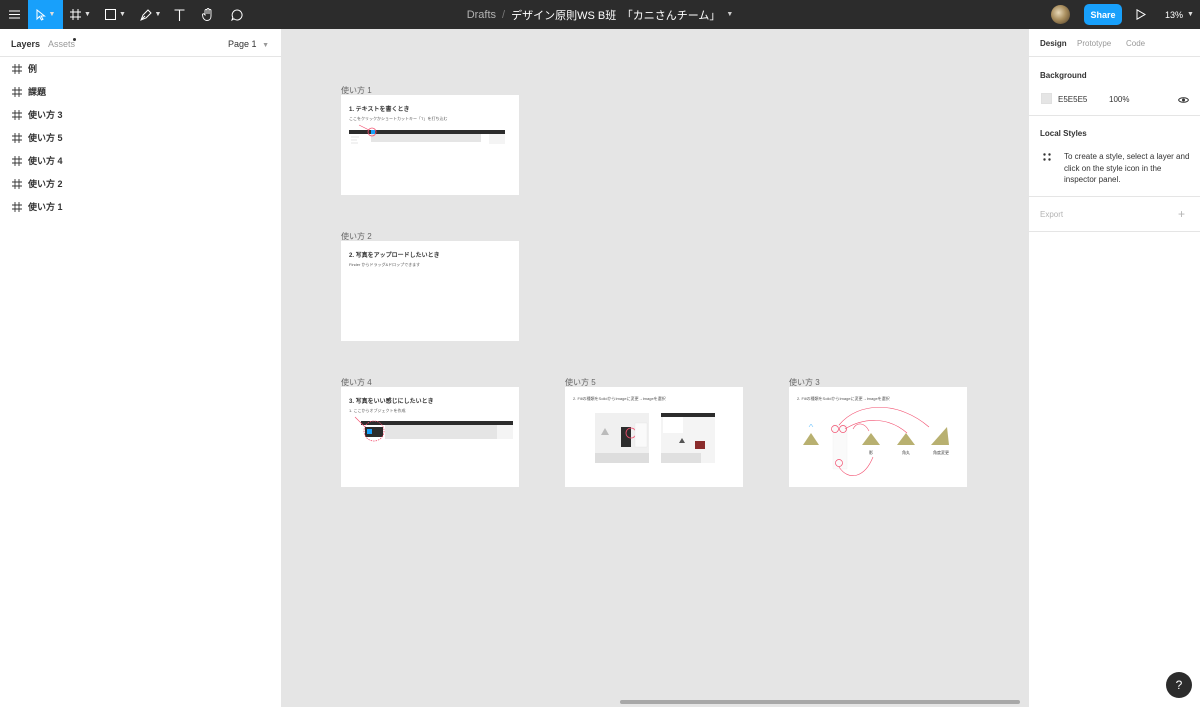 The width and height of the screenshot is (1200, 707). I want to click on tab-prototype: Prototype, so click(1094, 43).